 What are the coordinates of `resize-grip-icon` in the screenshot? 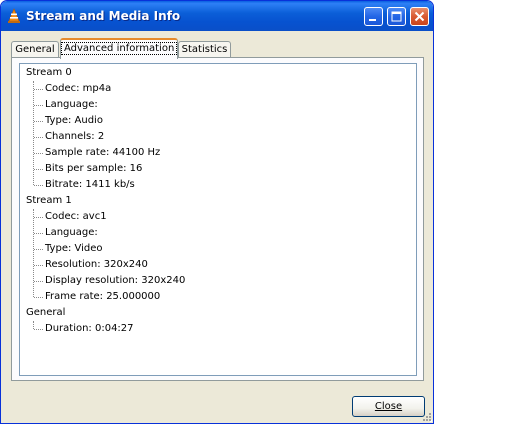 It's located at (427, 417).